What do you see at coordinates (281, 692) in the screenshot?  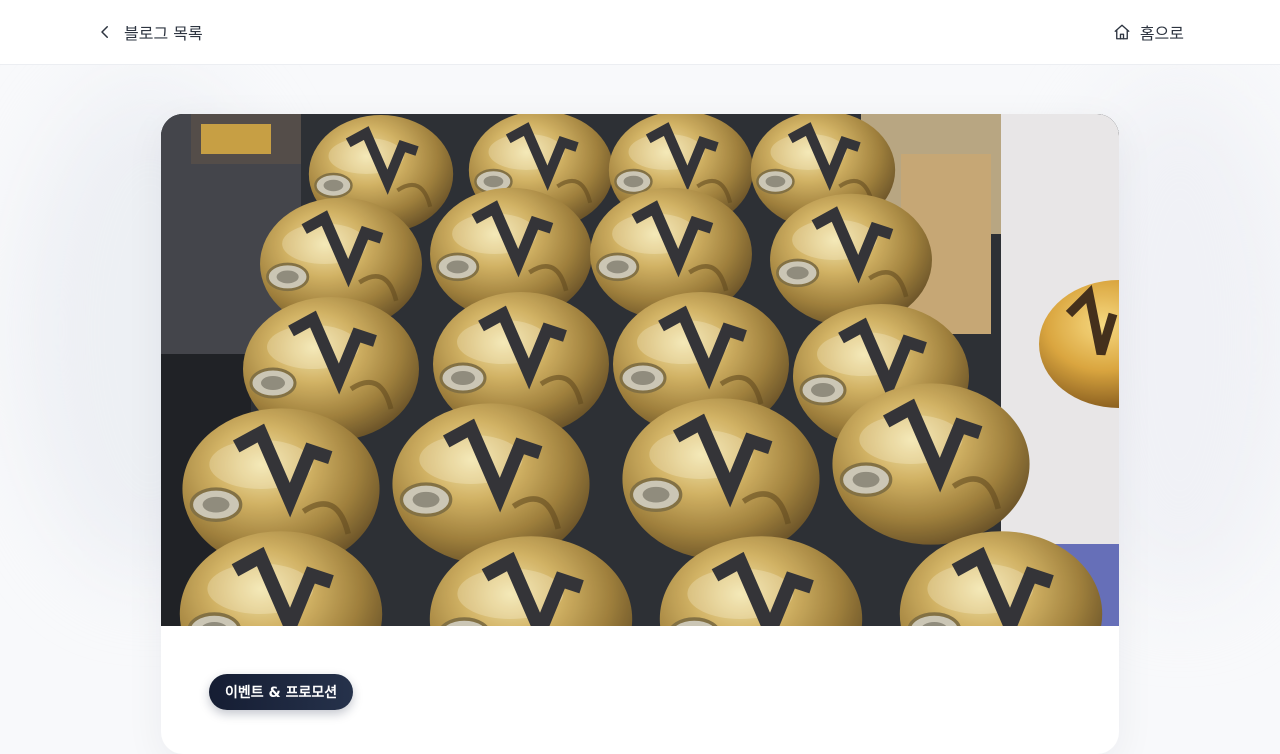 I see `post-category-badge: 이벤트 & 프로모션` at bounding box center [281, 692].